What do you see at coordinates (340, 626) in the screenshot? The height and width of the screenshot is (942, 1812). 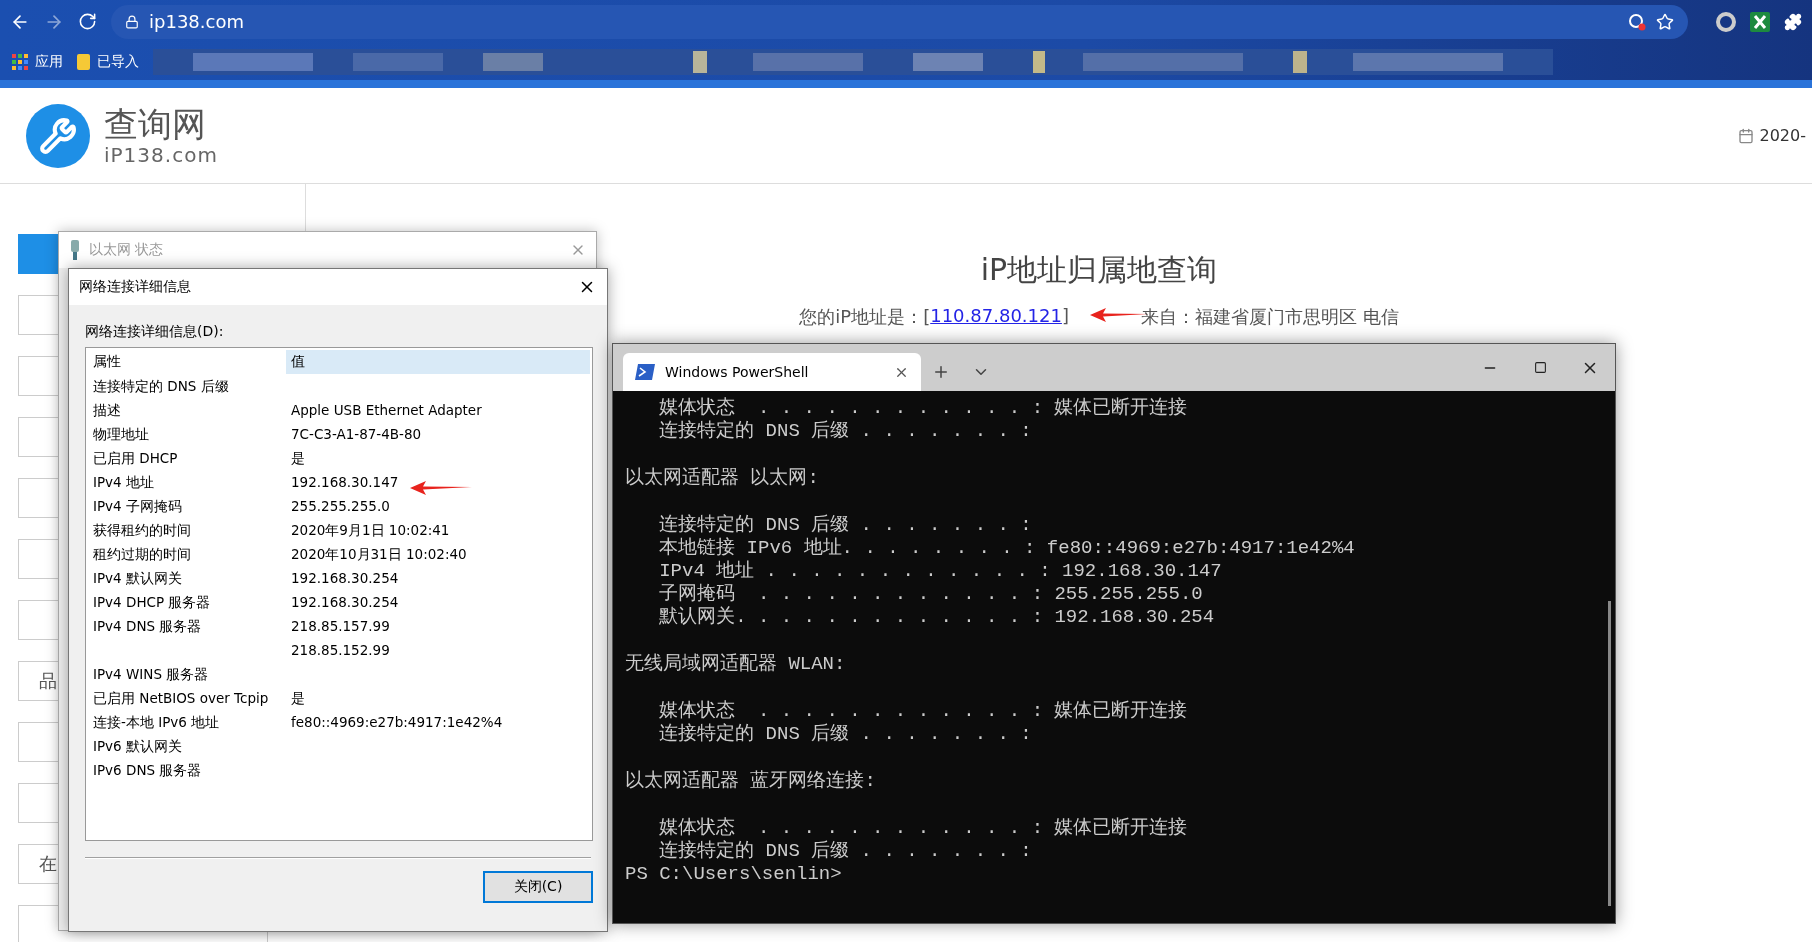 I see `value-cell-text: 218.85.157.99` at bounding box center [340, 626].